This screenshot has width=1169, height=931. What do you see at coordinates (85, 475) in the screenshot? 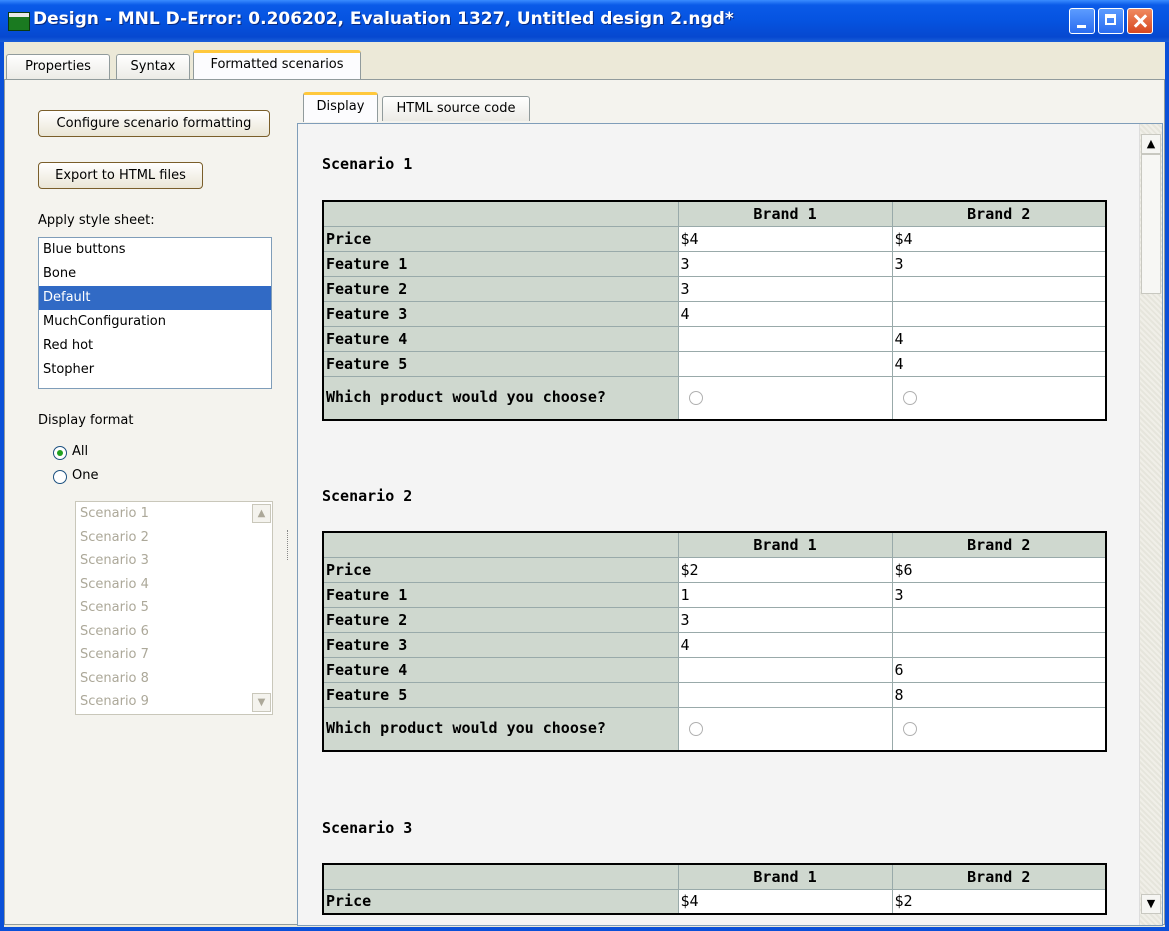
I see `radio-one-label: One` at bounding box center [85, 475].